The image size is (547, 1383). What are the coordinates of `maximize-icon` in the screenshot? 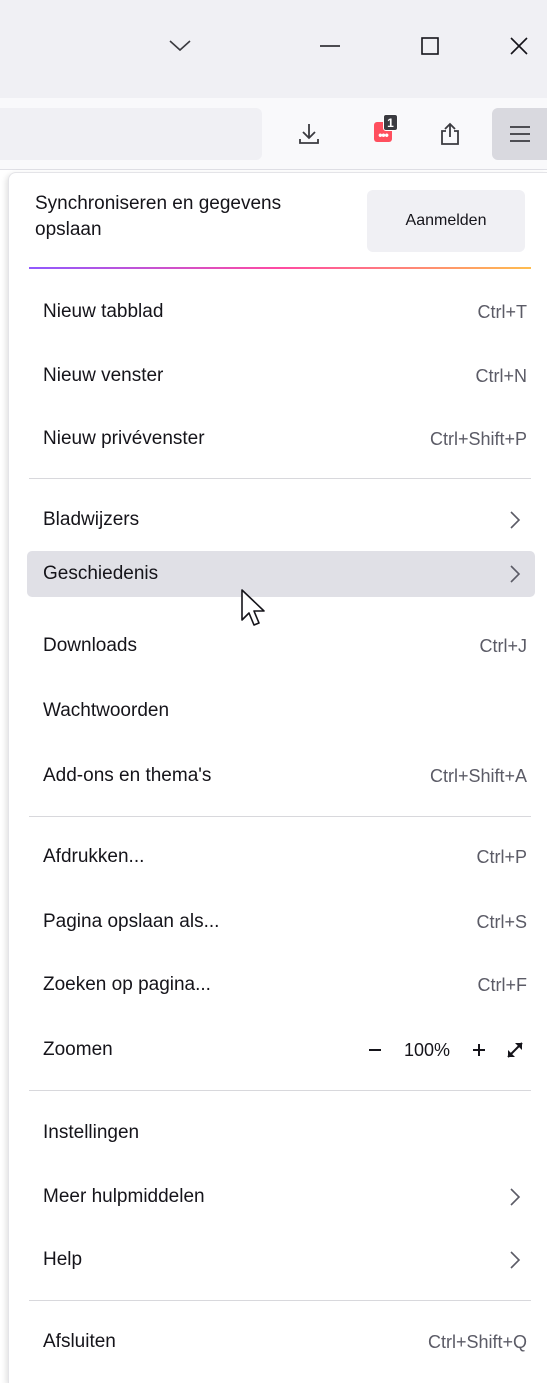 It's located at (430, 46).